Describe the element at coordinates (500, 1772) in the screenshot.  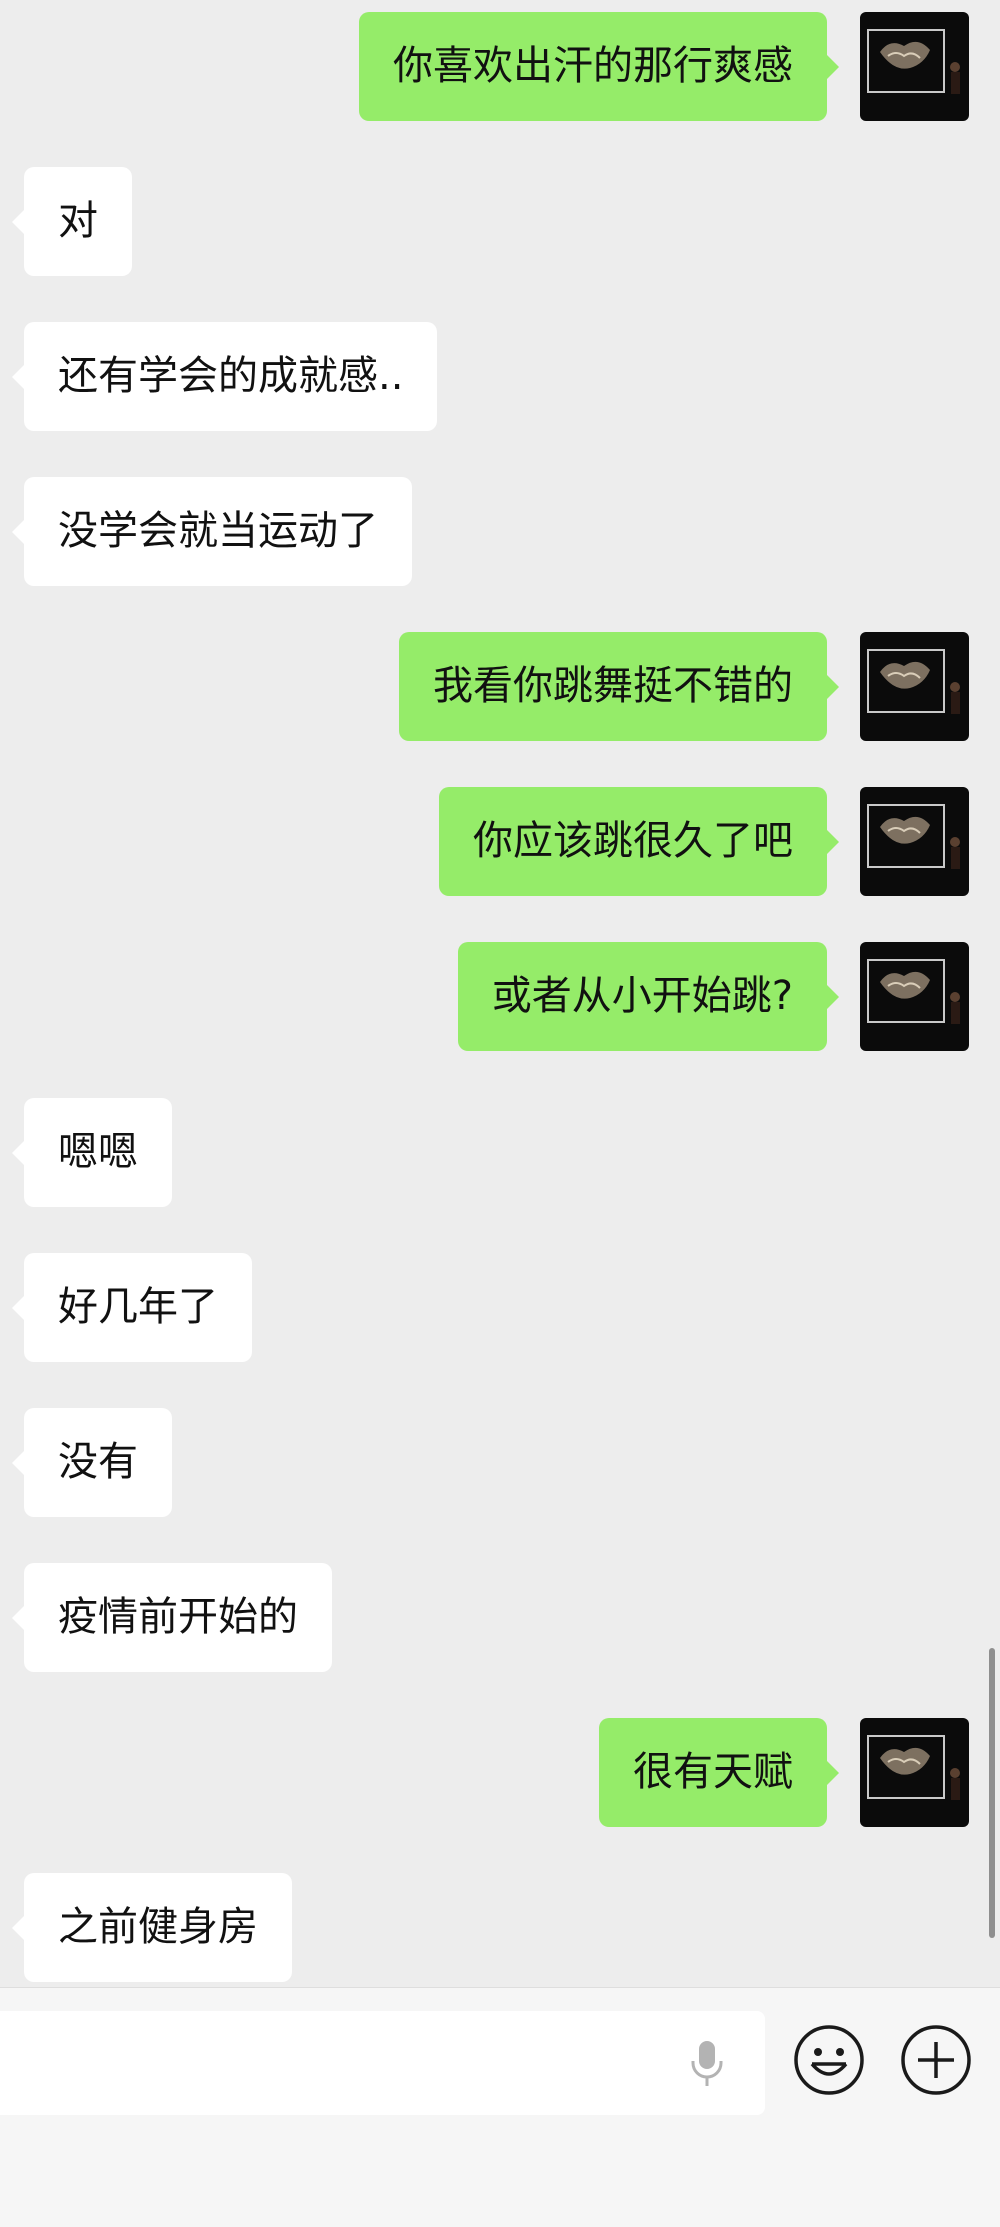
I see `message-row-outgoing: 很有天赋` at that location.